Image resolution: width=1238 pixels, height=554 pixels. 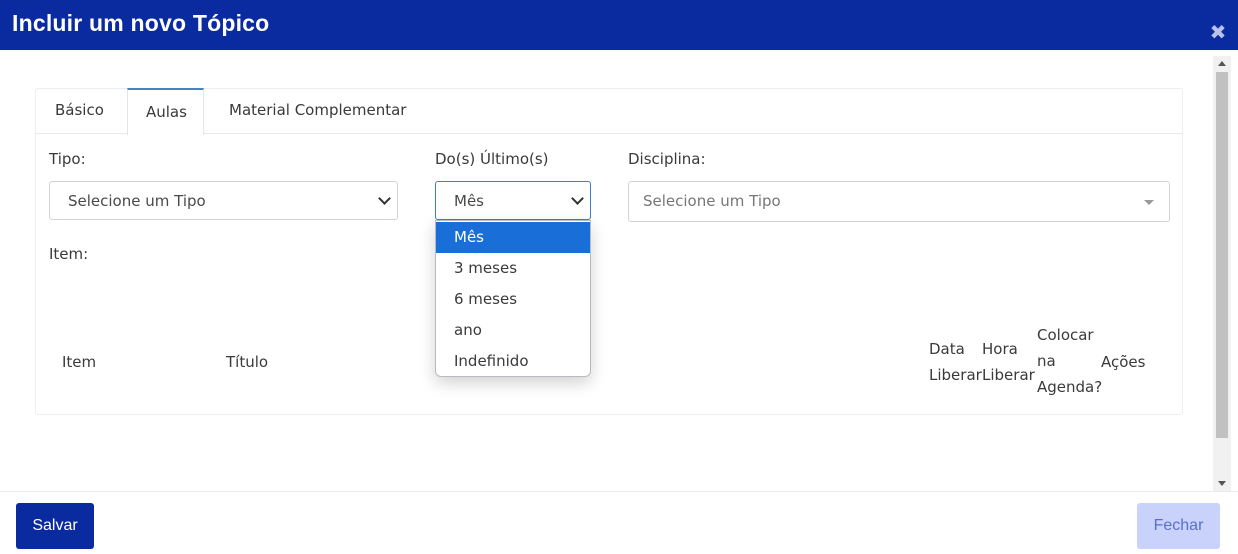 I want to click on scrollbar, so click(x=1222, y=273).